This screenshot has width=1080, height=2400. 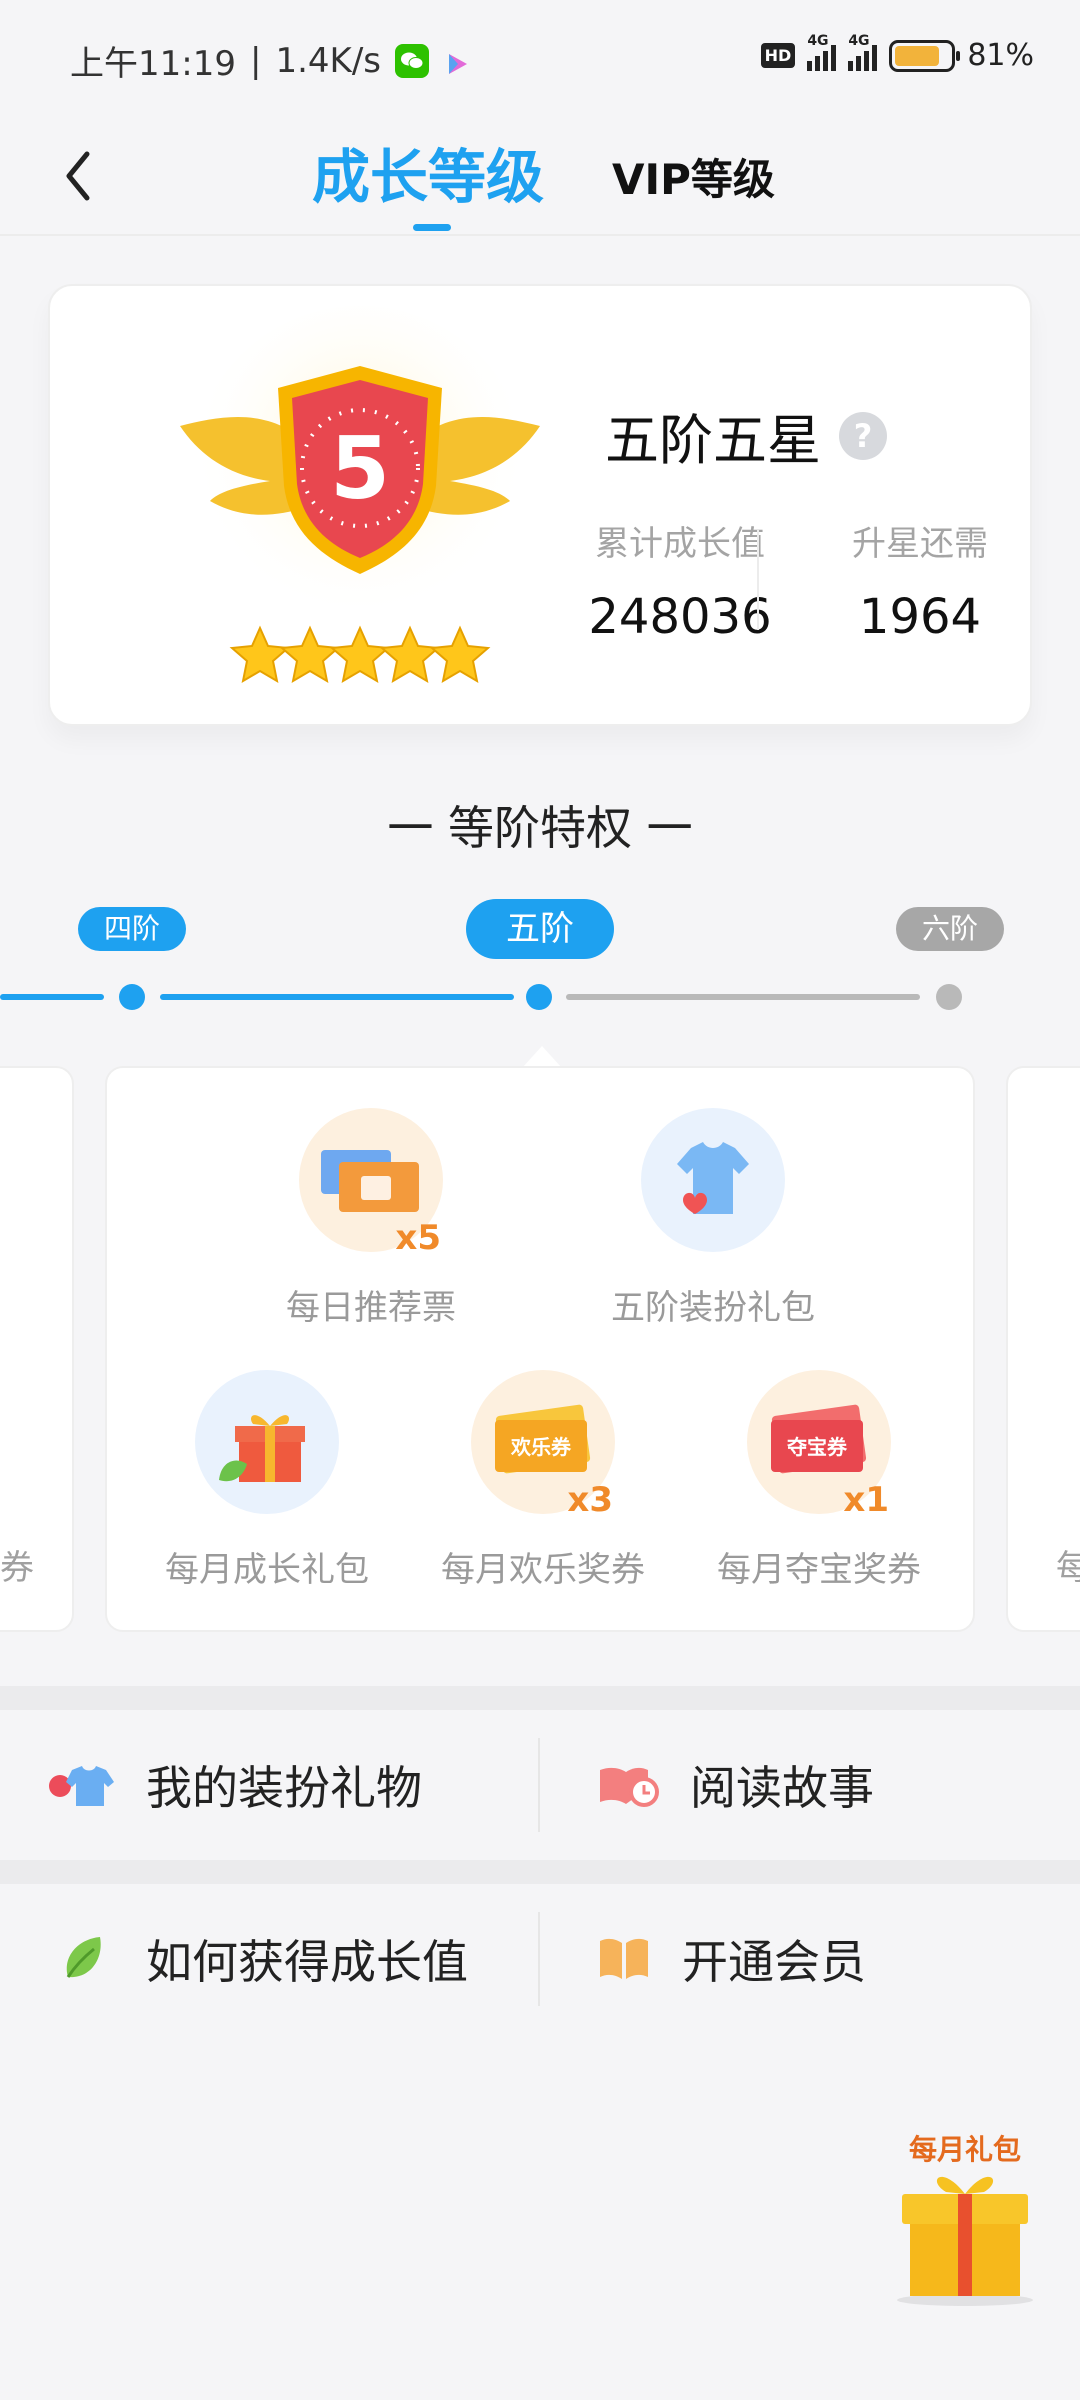 I want to click on chevron-left-icon, so click(x=78, y=176).